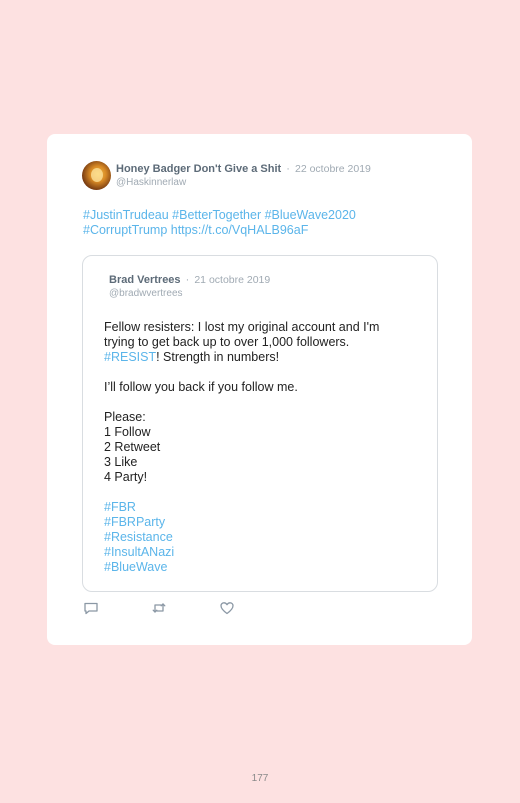 The height and width of the screenshot is (803, 520). What do you see at coordinates (264, 552) in the screenshot?
I see `hashtag-link: #InsultANazi` at bounding box center [264, 552].